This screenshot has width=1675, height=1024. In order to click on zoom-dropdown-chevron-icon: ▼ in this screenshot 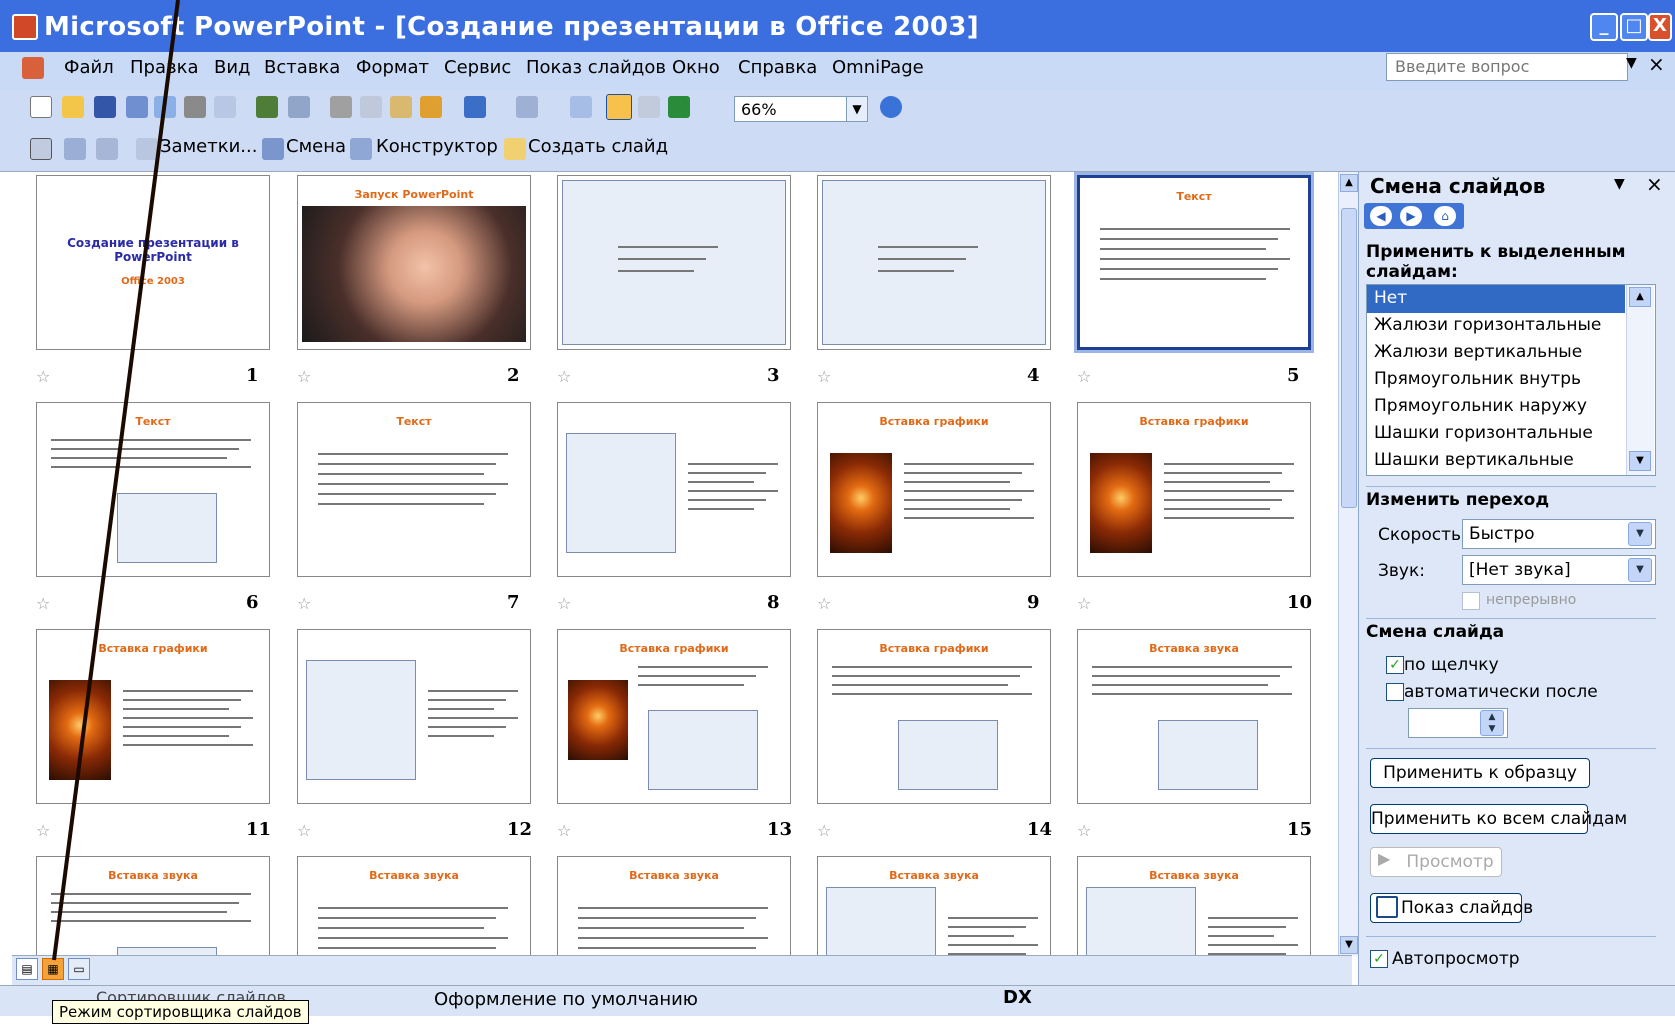, I will do `click(857, 109)`.